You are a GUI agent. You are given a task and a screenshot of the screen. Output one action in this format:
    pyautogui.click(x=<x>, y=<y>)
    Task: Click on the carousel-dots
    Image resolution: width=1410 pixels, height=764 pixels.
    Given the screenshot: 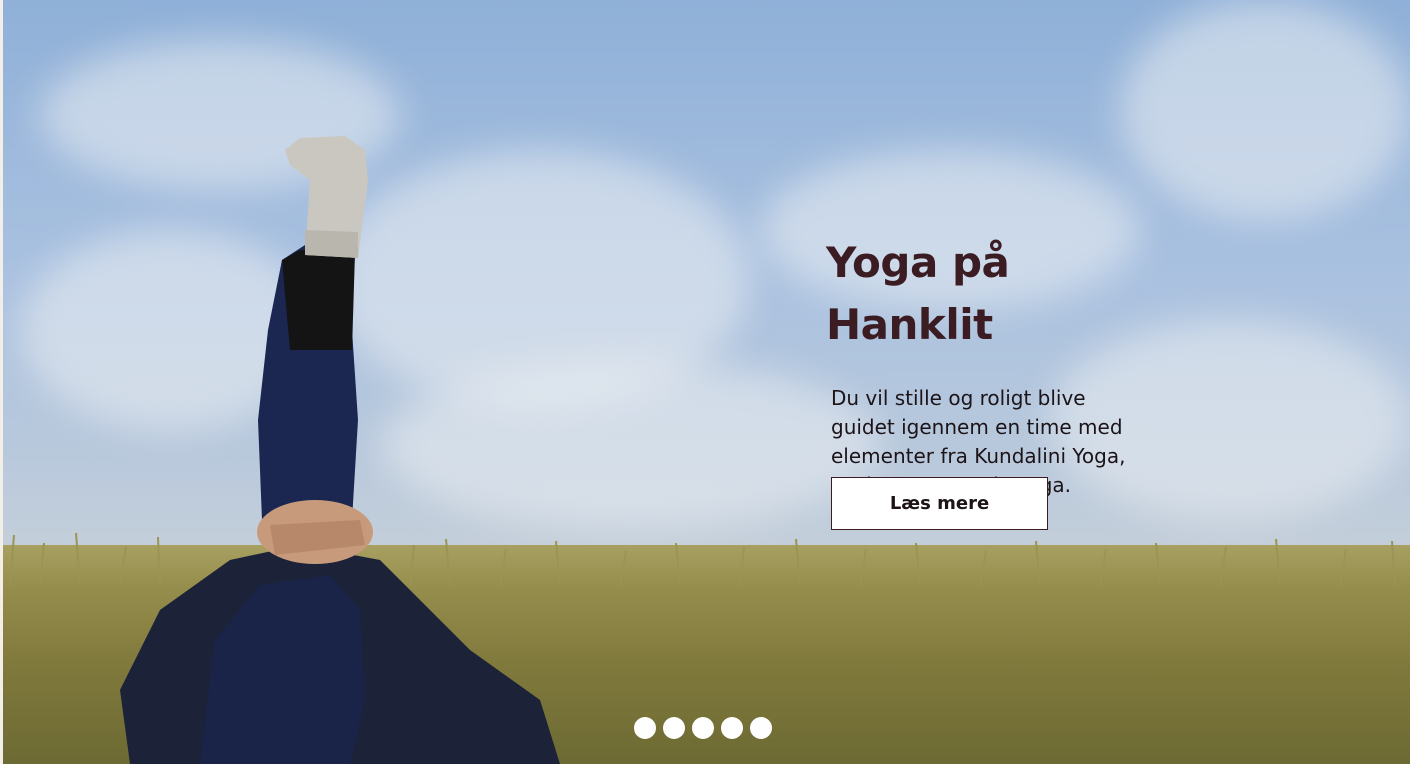 What is the action you would take?
    pyautogui.click(x=703, y=728)
    